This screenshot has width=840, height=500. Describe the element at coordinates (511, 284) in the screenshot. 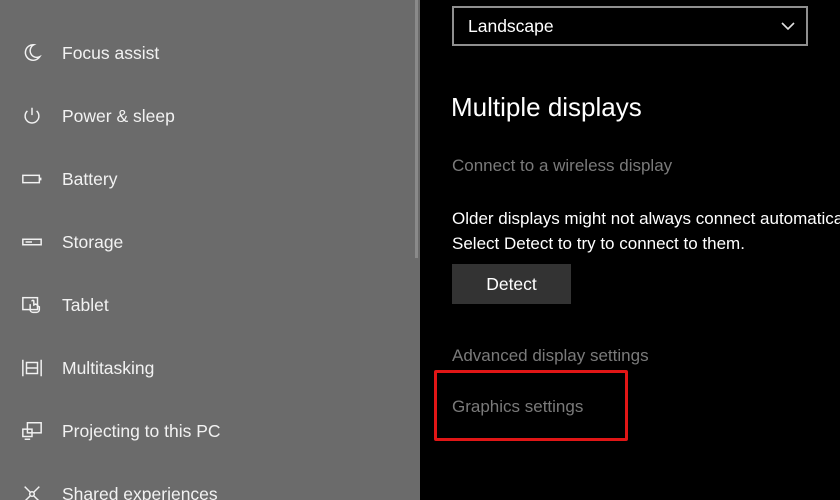

I see `detect-button: Detect` at that location.